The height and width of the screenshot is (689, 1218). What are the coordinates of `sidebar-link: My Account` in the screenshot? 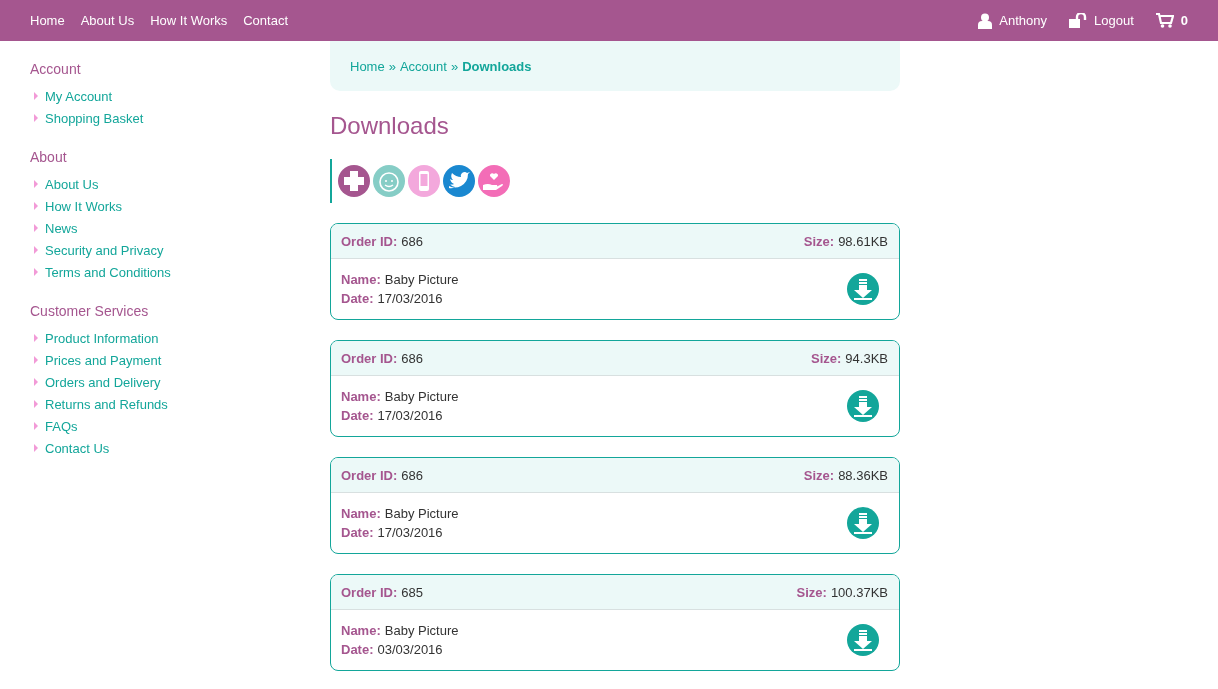 It's located at (79, 96).